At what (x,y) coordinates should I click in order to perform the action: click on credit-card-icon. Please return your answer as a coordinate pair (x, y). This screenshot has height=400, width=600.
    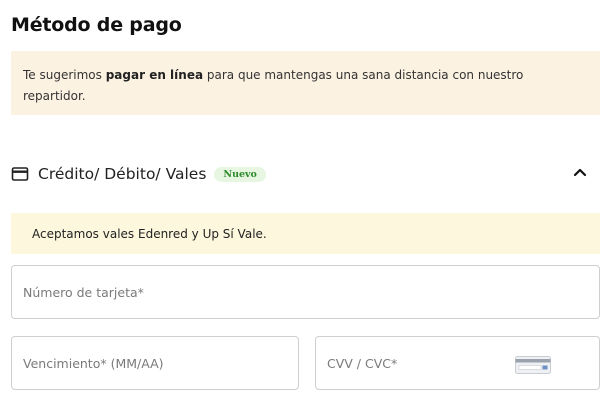
    Looking at the image, I should click on (20, 174).